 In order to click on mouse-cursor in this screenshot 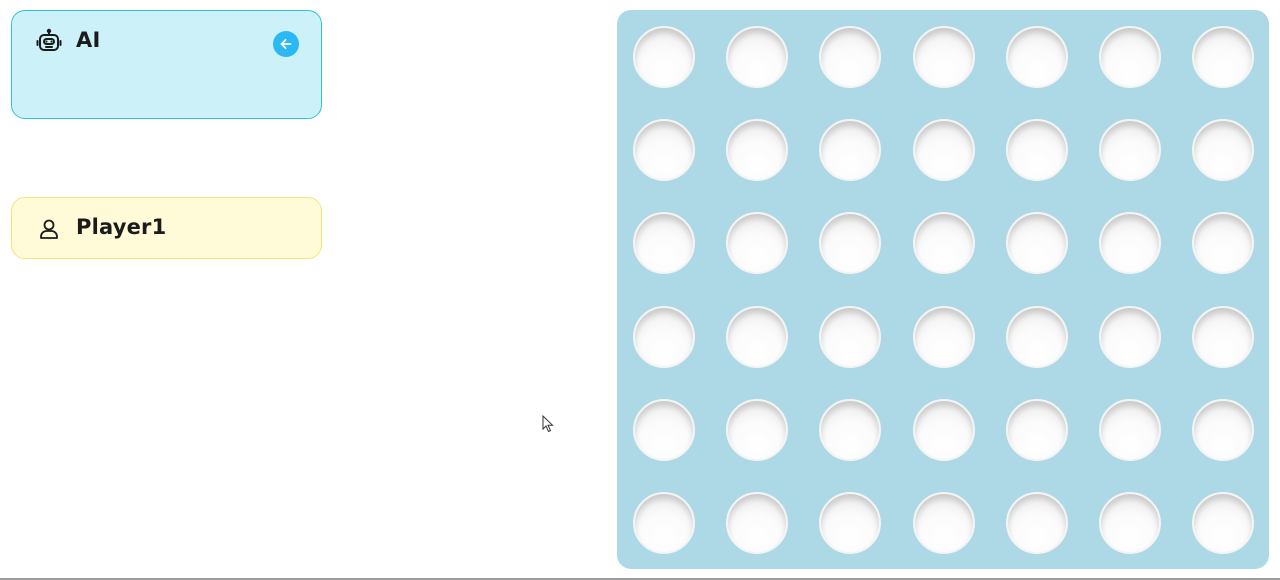, I will do `click(548, 424)`.